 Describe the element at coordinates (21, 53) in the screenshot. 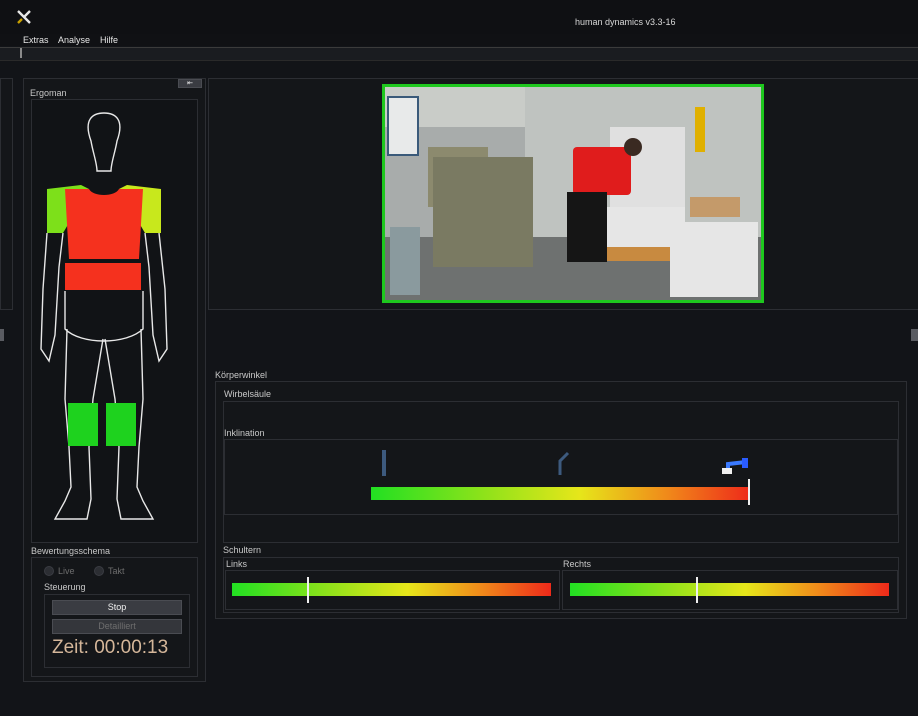

I see `toolbar-handle` at that location.